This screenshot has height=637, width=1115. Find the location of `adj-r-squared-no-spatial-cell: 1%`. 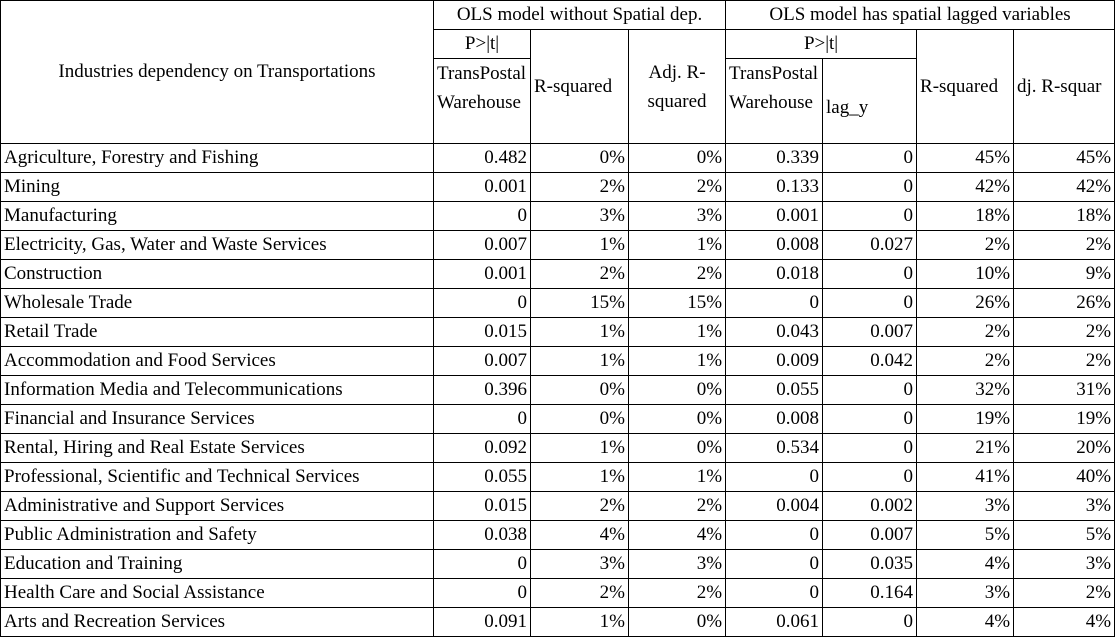

adj-r-squared-no-spatial-cell: 1% is located at coordinates (677, 361).